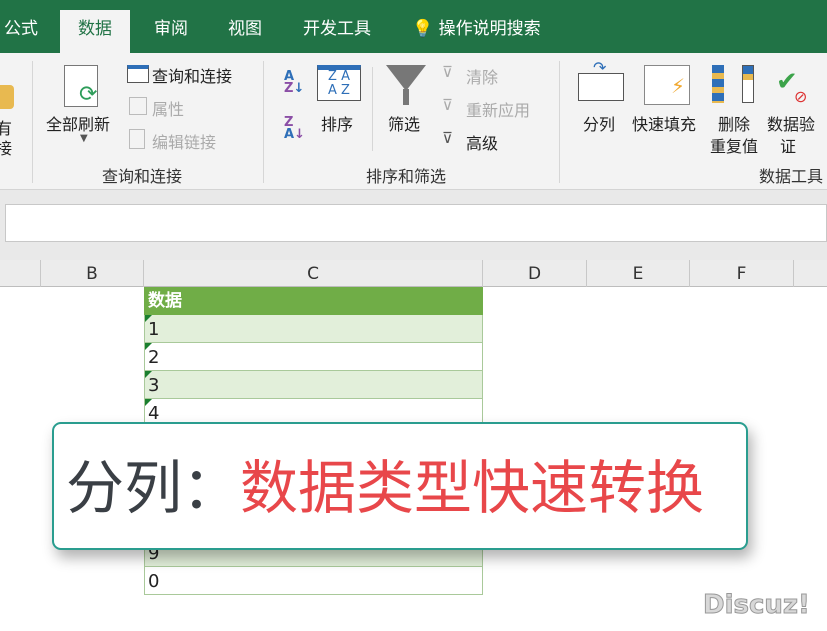 The height and width of the screenshot is (631, 827). I want to click on tab-view: 视图, so click(245, 31).